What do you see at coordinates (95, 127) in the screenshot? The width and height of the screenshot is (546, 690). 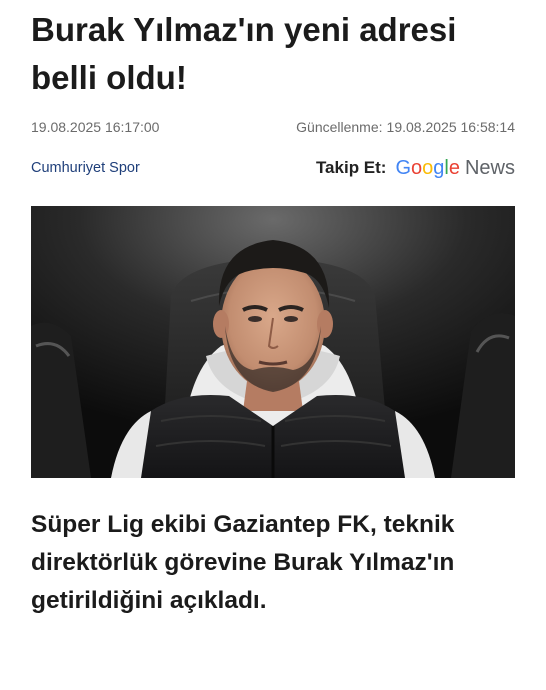 I see `published-date: 19.08.2025 16:17:00` at bounding box center [95, 127].